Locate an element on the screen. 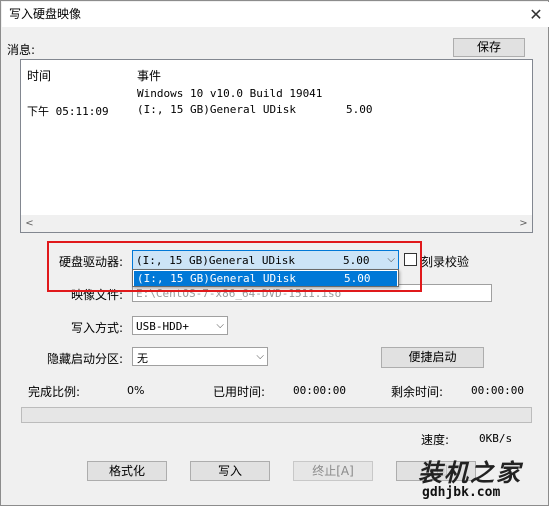 This screenshot has height=506, width=549. write-button: 写入 is located at coordinates (230, 471).